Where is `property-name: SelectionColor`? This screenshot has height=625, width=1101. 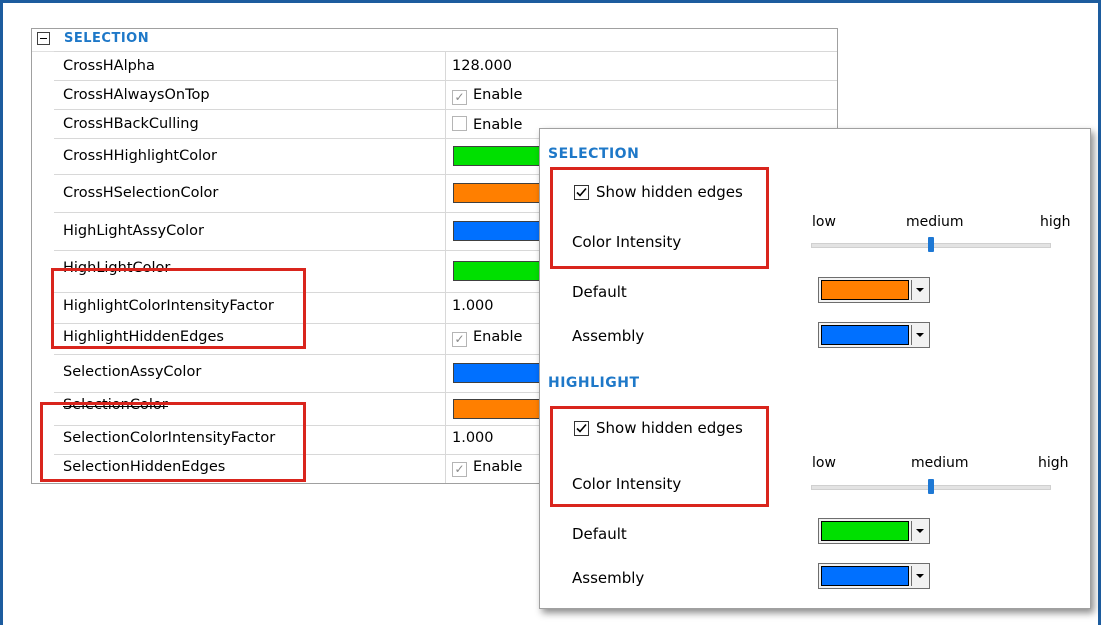 property-name: SelectionColor is located at coordinates (115, 405).